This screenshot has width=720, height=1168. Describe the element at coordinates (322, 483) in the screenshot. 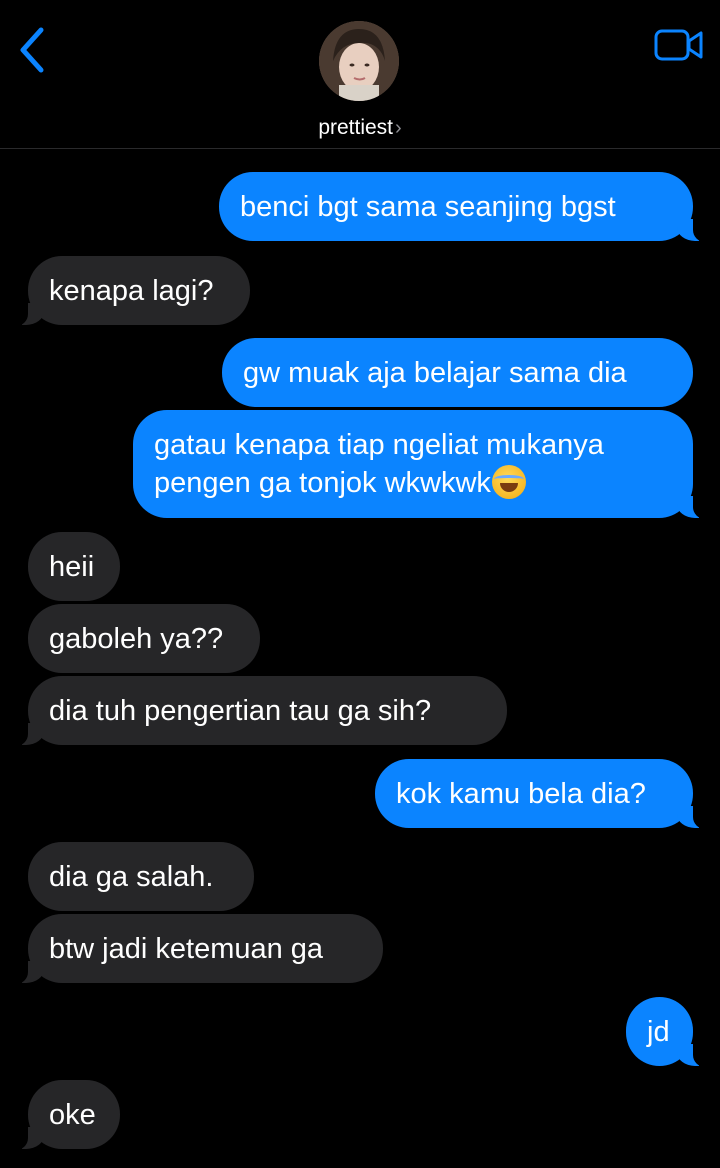

I see `message-text-line: pengen ga tonjok wkwkwk` at that location.